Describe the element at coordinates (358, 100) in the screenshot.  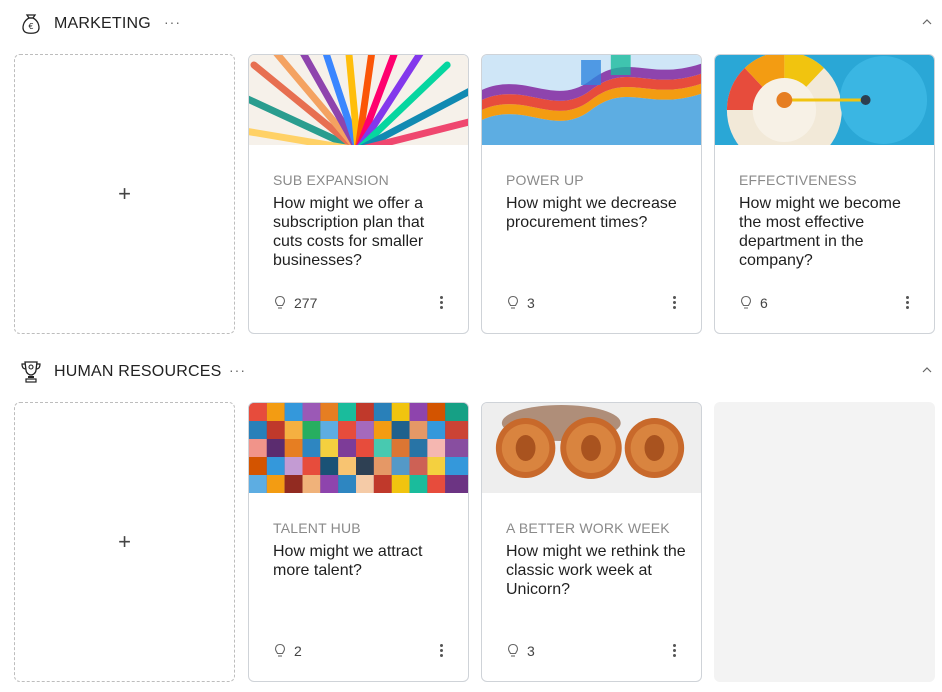
I see `colorful-fan-image` at that location.